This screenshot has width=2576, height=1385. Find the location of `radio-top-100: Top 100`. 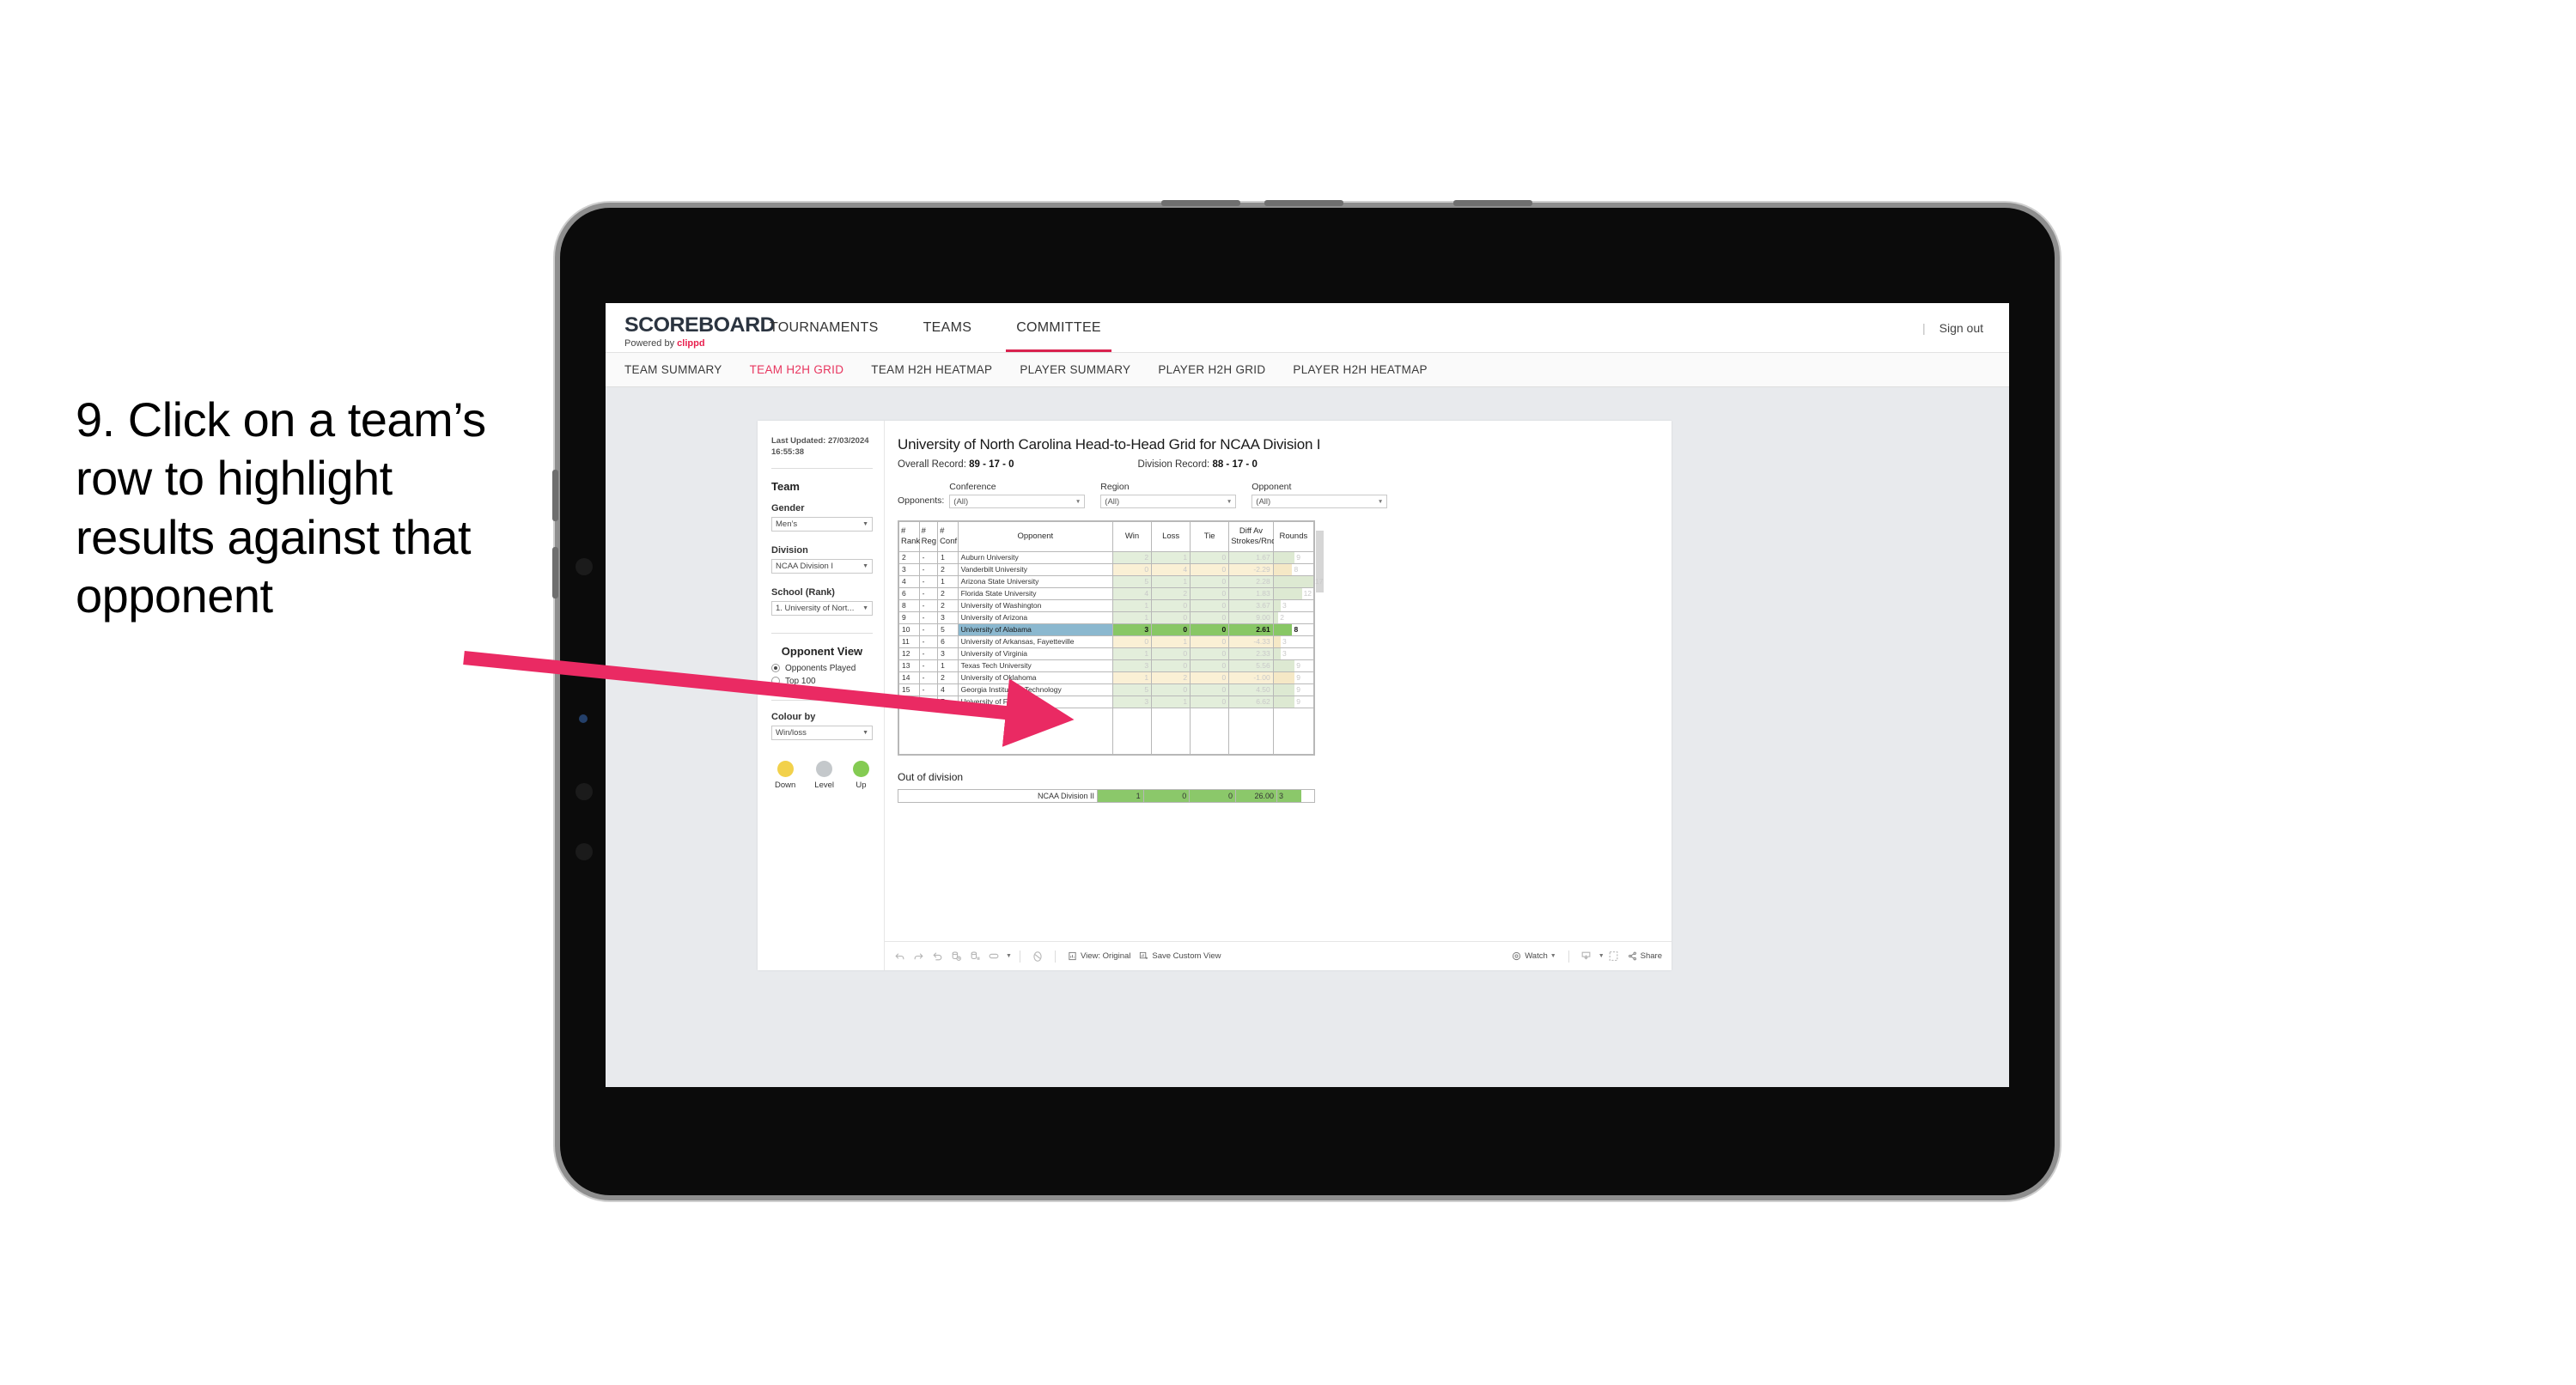

radio-top-100: Top 100 is located at coordinates (822, 681).